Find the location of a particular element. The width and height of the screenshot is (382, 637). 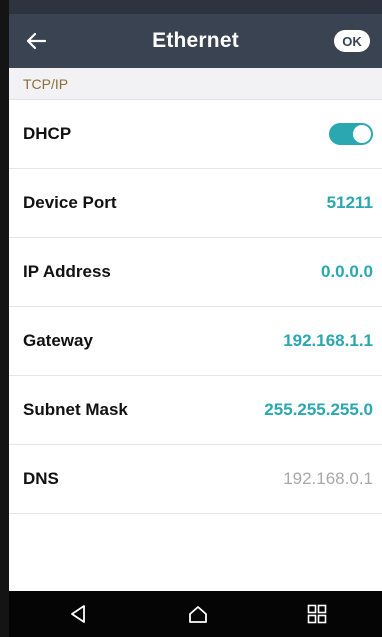

triangle-back-icon is located at coordinates (78, 614).